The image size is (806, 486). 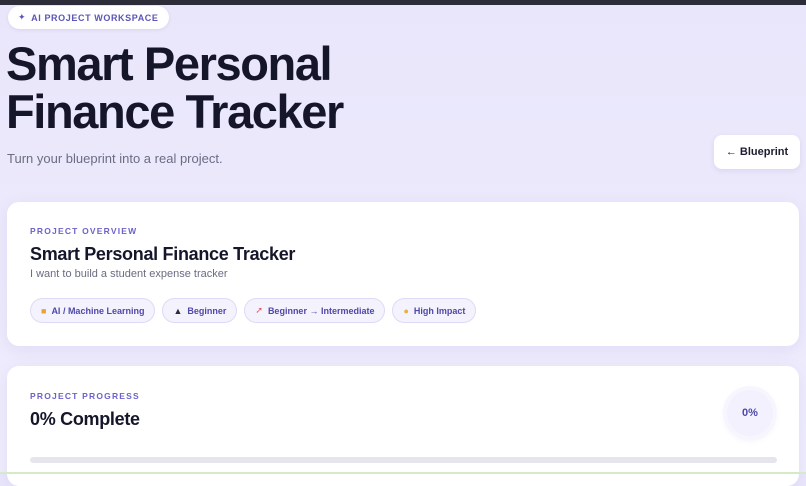 What do you see at coordinates (84, 231) in the screenshot?
I see `overview-eyebrow: PROJECT OVERVIEW` at bounding box center [84, 231].